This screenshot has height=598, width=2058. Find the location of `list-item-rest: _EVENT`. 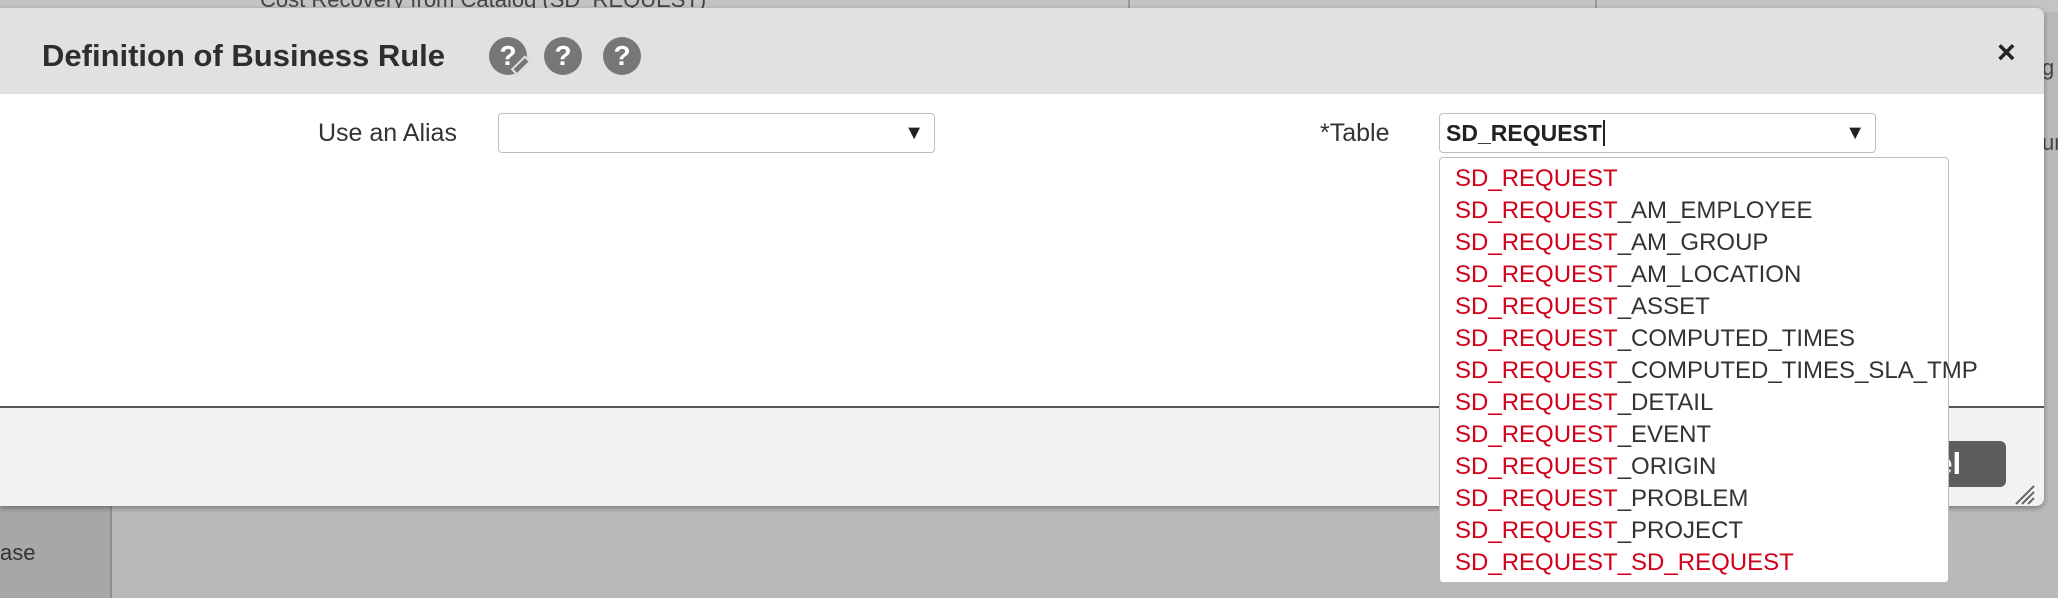

list-item-rest: _EVENT is located at coordinates (1664, 434).